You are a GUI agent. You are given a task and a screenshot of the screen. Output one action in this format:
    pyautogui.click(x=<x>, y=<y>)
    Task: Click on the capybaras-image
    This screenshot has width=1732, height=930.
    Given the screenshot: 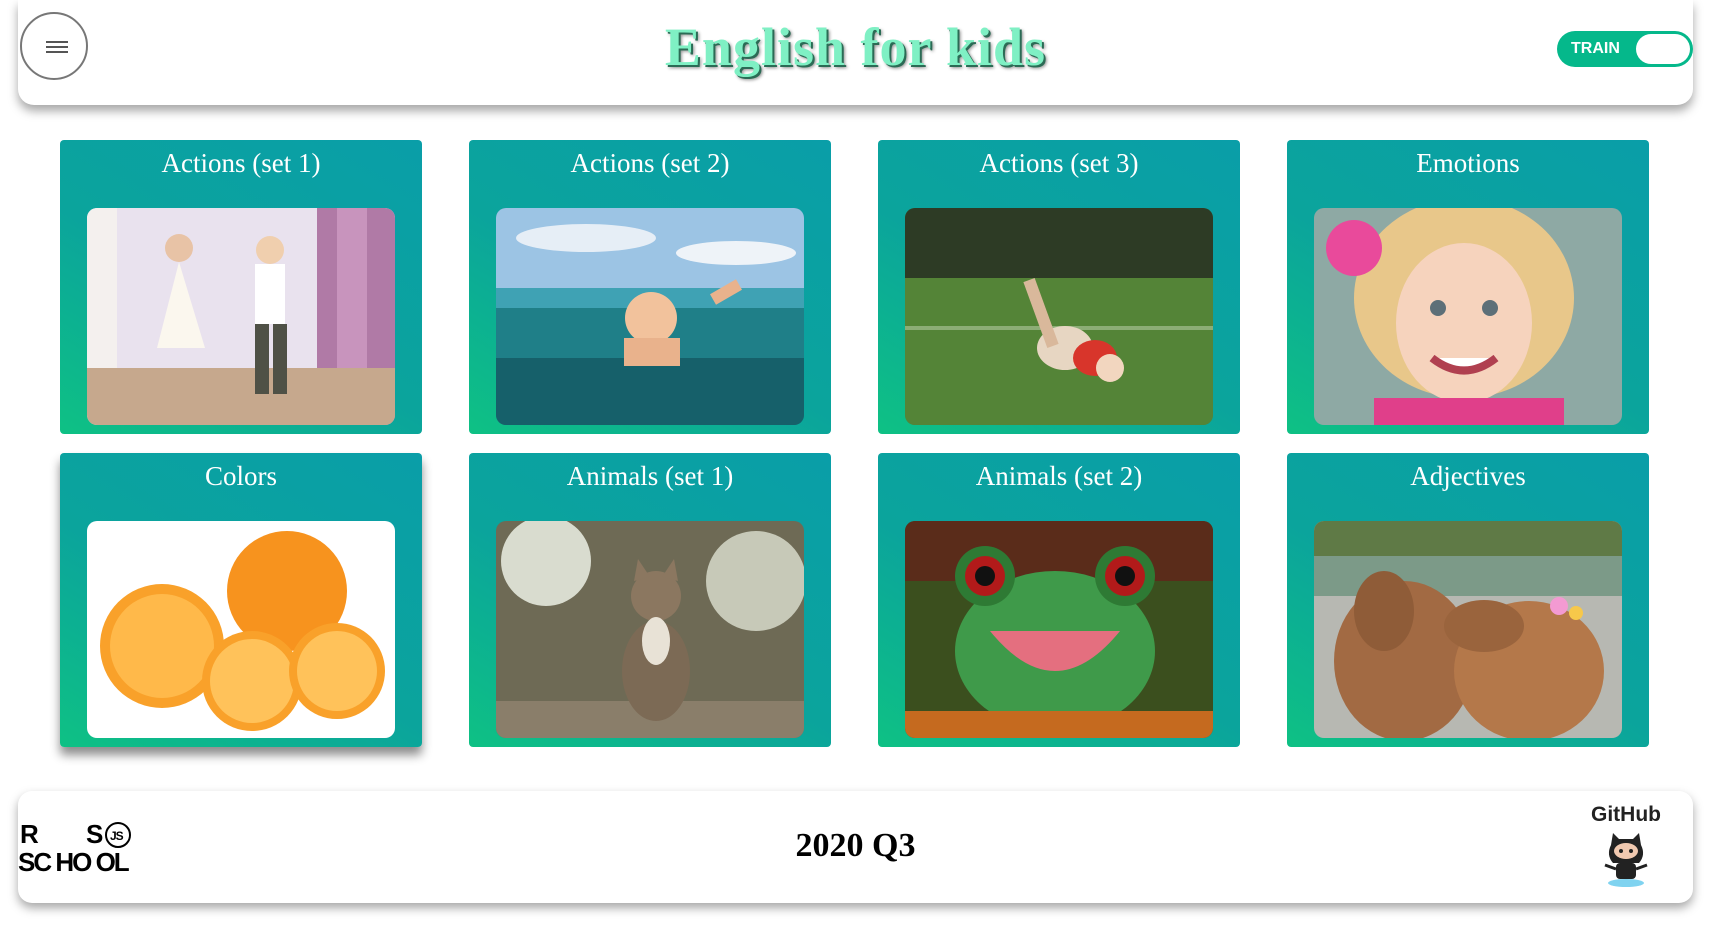 What is the action you would take?
    pyautogui.click(x=1468, y=629)
    